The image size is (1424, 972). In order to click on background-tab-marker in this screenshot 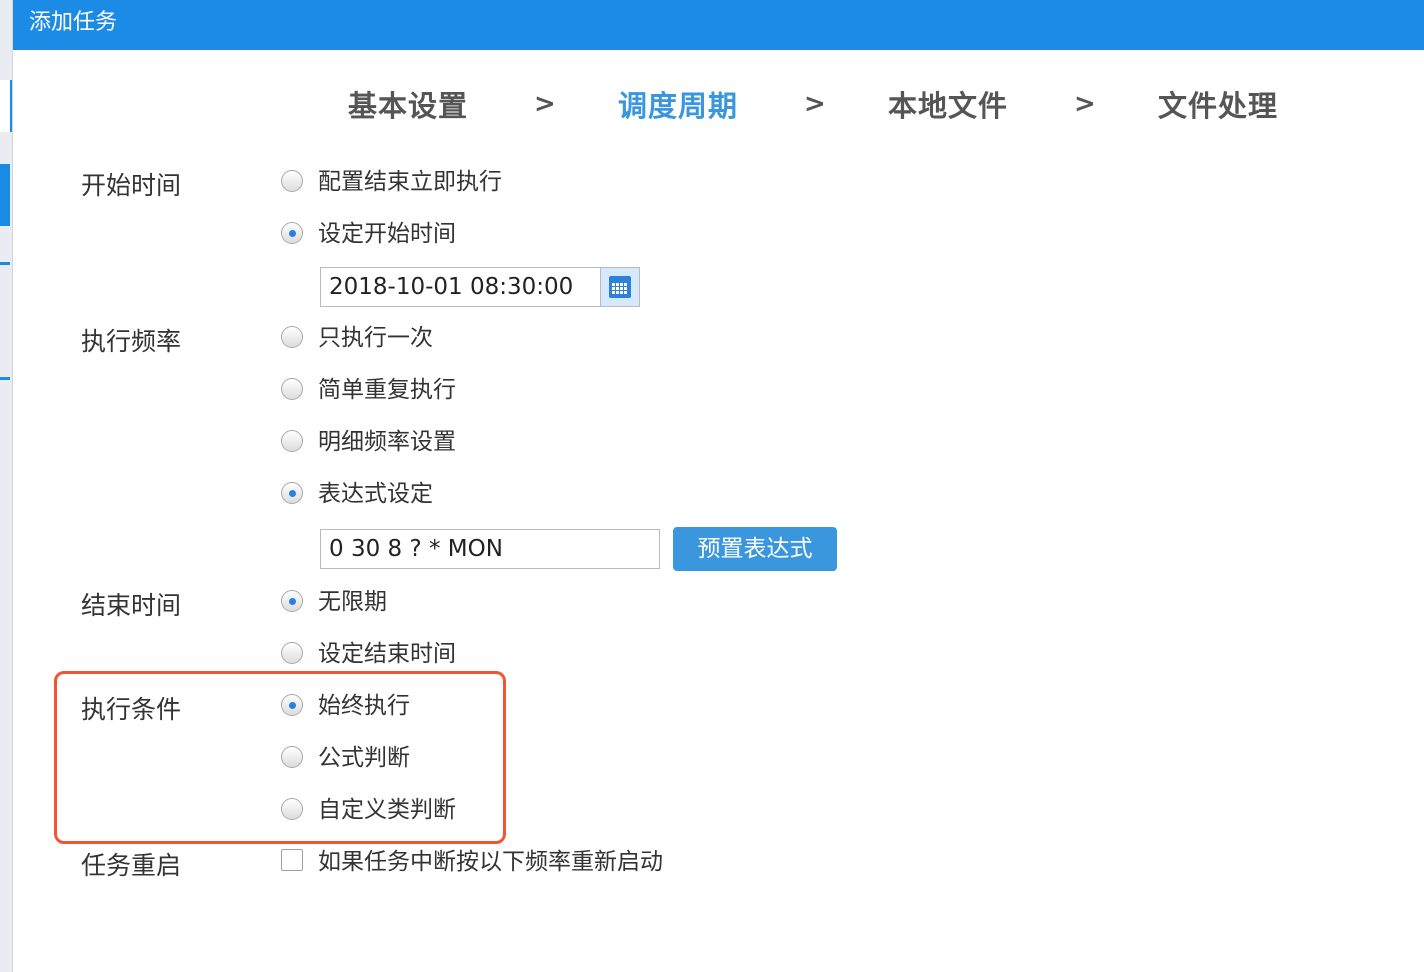, I will do `click(6, 106)`.